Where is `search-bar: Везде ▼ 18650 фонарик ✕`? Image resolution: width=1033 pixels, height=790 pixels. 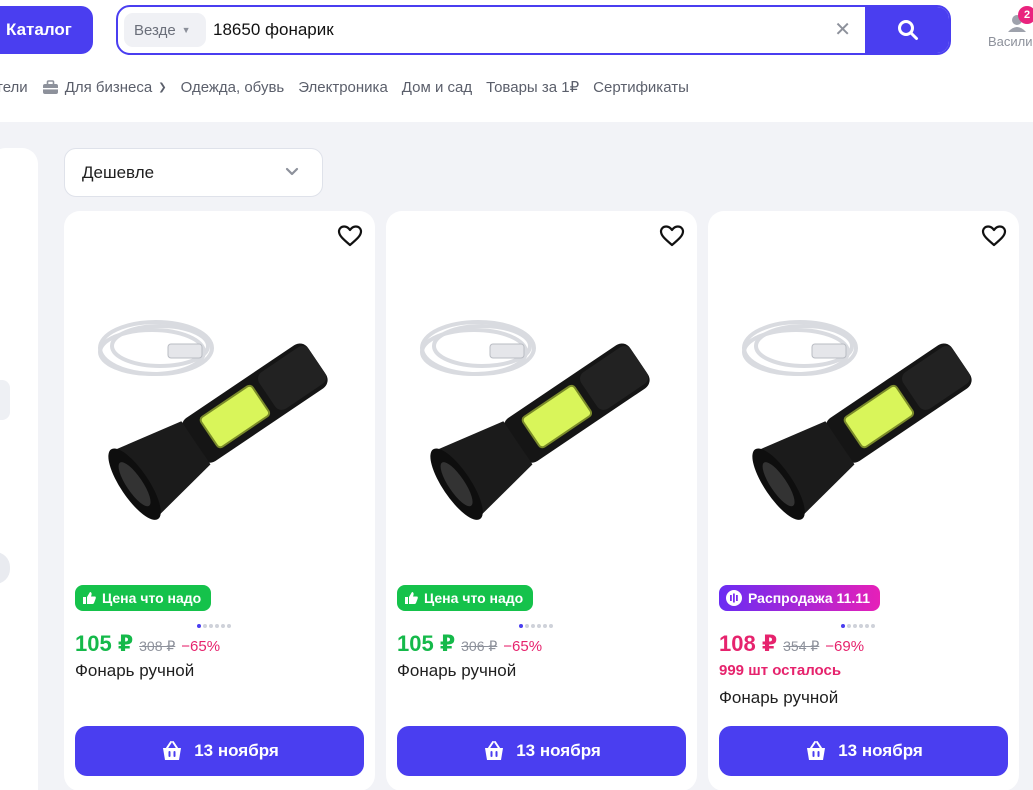 search-bar: Везде ▼ 18650 фонарик ✕ is located at coordinates (533, 30).